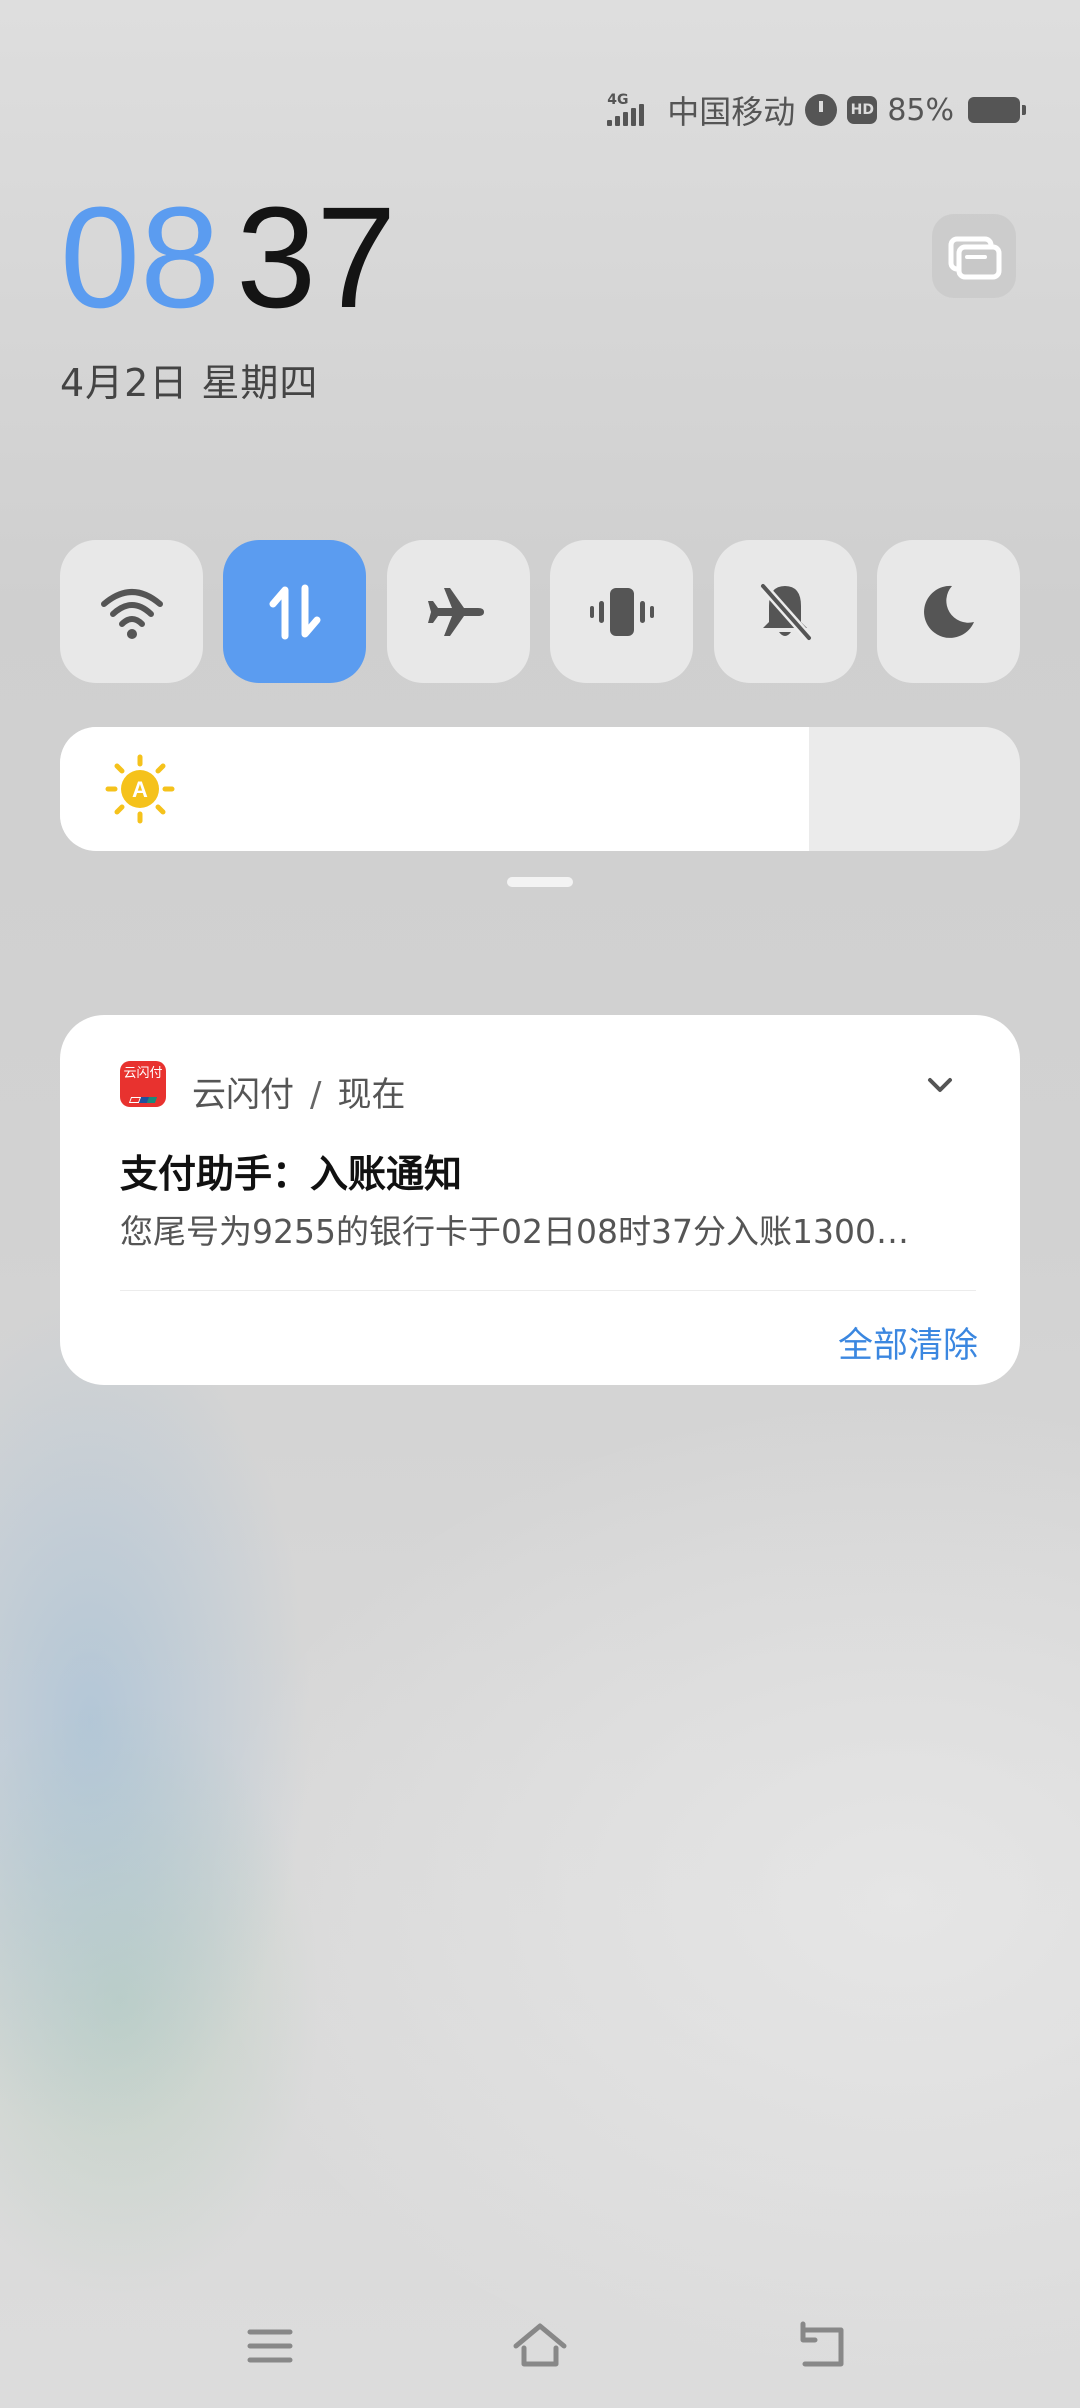 The image size is (1080, 2408). Describe the element at coordinates (997, 110) in the screenshot. I see `battery-icon` at that location.